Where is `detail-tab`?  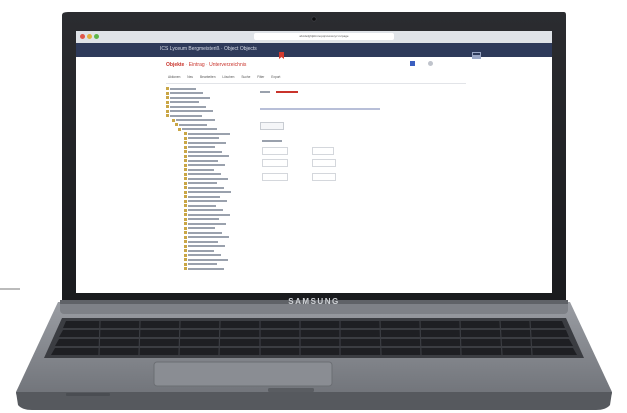 detail-tab is located at coordinates (265, 92).